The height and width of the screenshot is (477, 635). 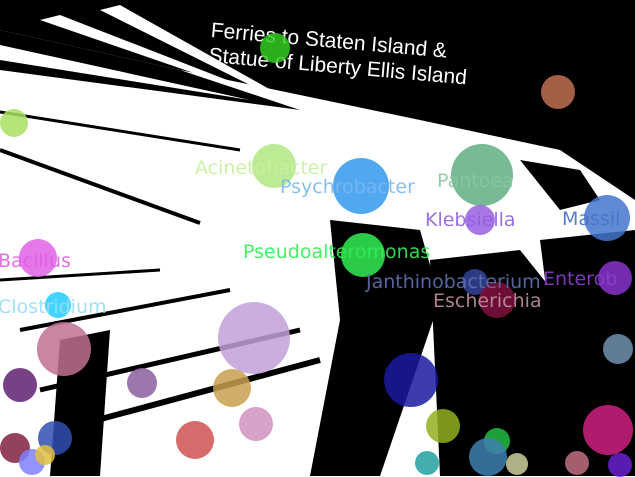 What do you see at coordinates (337, 252) in the screenshot?
I see `label-pseudoalteromonas: Pseudoalteromonas` at bounding box center [337, 252].